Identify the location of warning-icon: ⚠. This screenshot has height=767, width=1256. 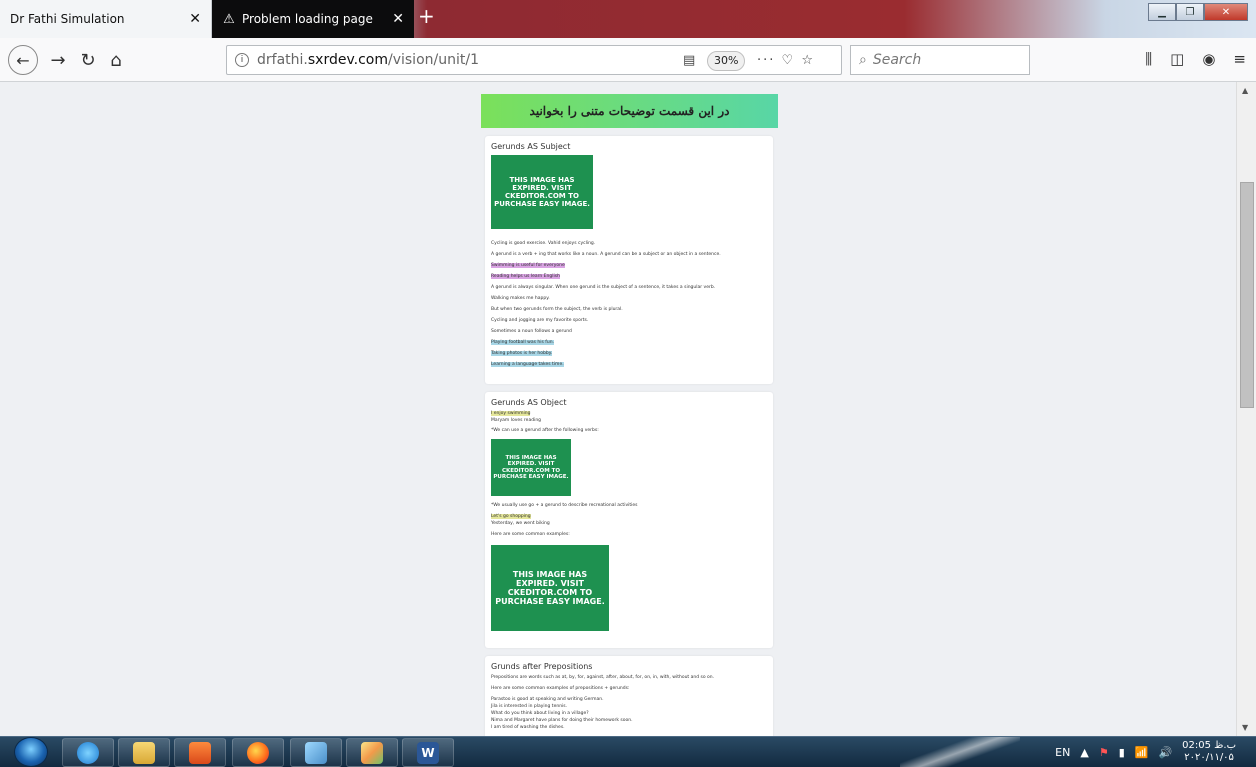
(229, 19).